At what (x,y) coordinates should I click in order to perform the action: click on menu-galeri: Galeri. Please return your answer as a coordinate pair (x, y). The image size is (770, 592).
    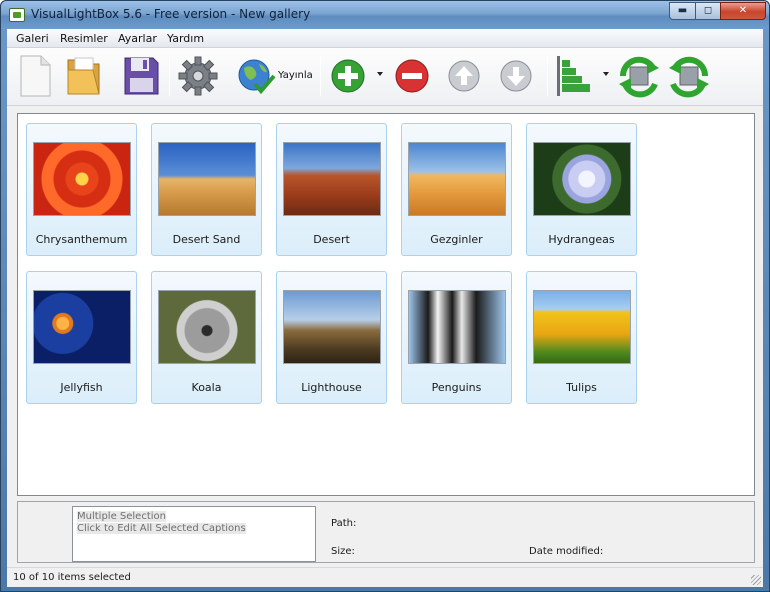
    Looking at the image, I should click on (32, 38).